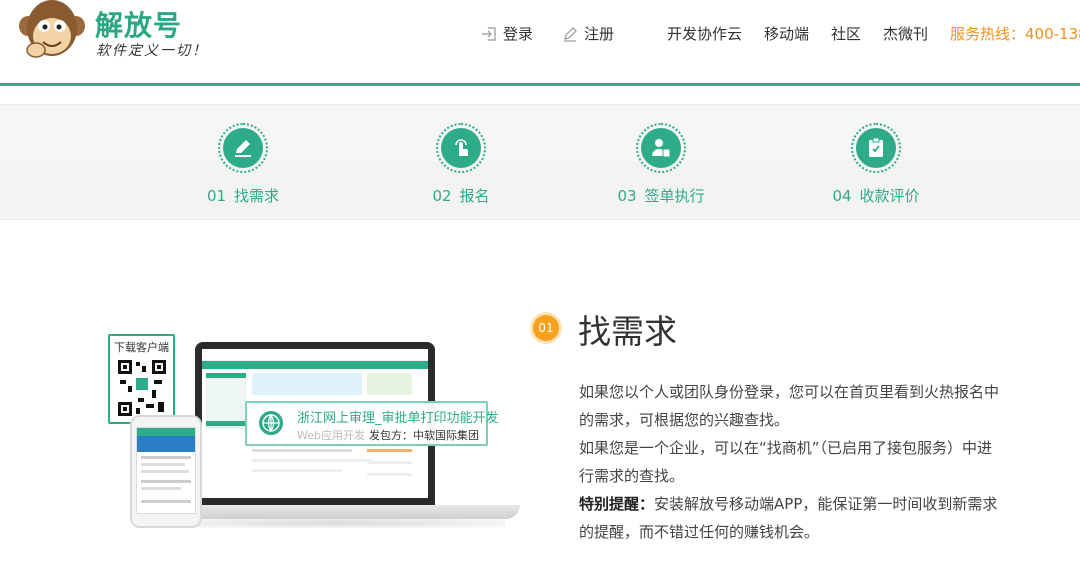  I want to click on login-icon, so click(489, 33).